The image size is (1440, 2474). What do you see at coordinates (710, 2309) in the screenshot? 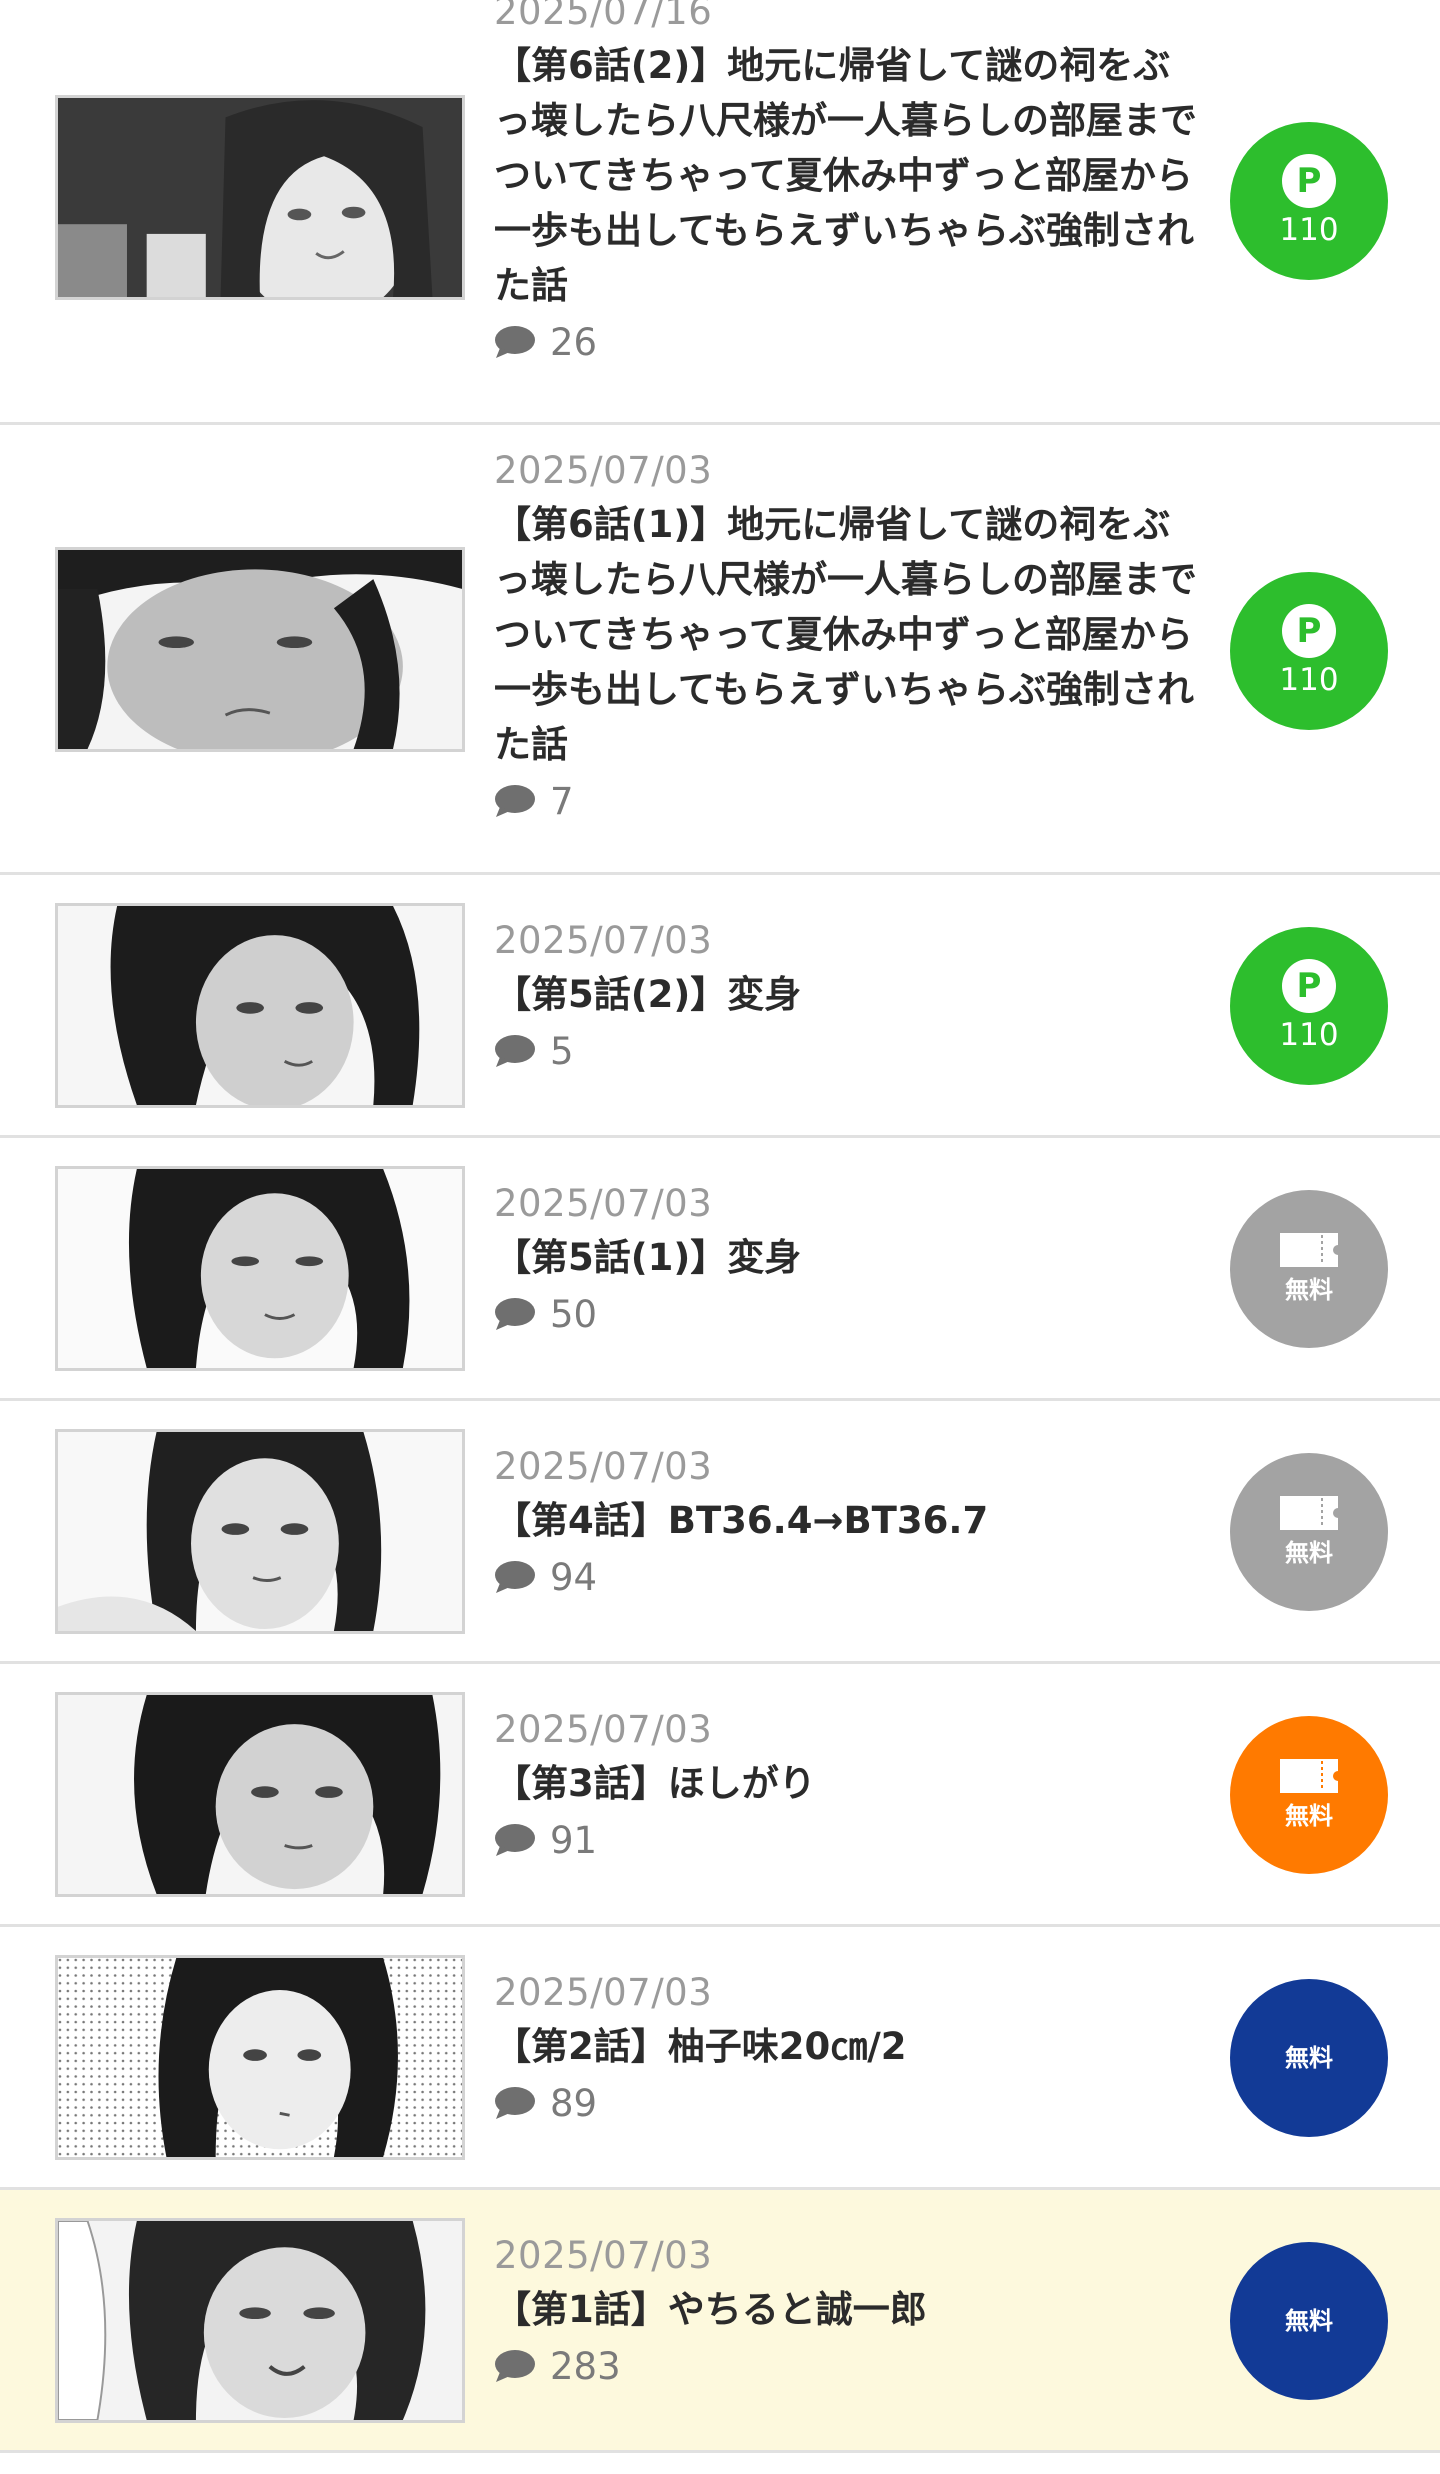
I see `episode-title: 【第1話】やちると誠一郎` at bounding box center [710, 2309].